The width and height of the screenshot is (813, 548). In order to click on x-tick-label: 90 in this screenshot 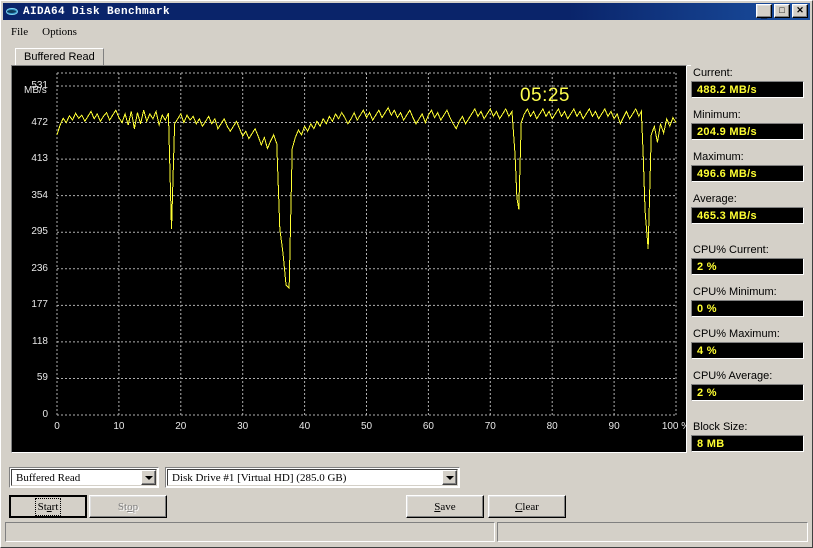, I will do `click(614, 426)`.